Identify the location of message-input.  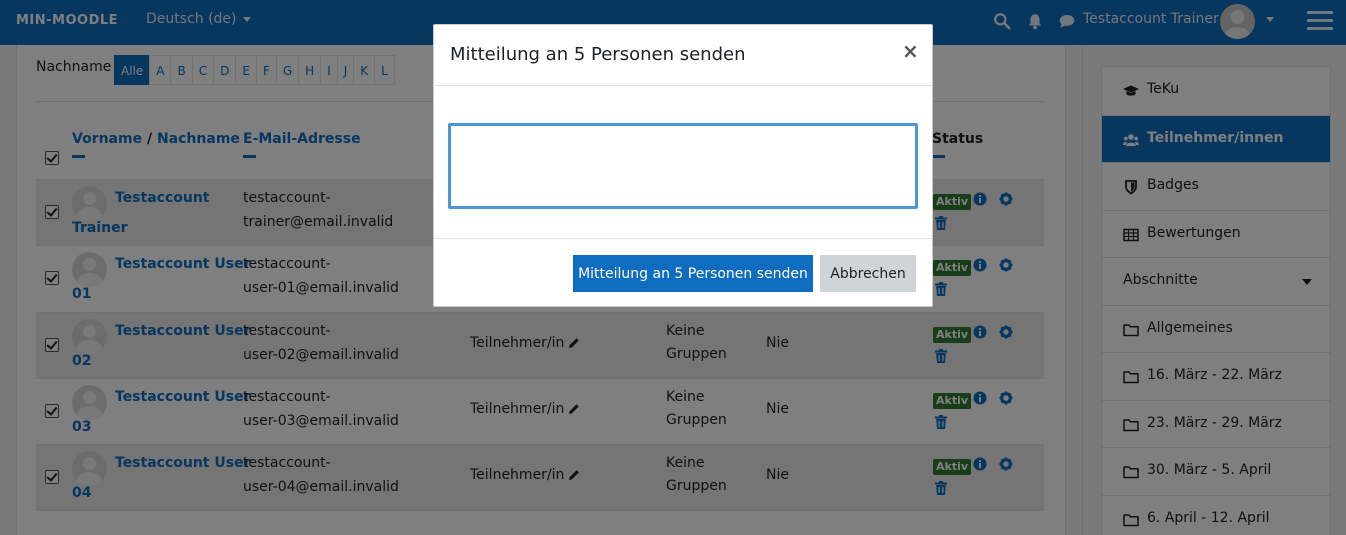
(683, 166).